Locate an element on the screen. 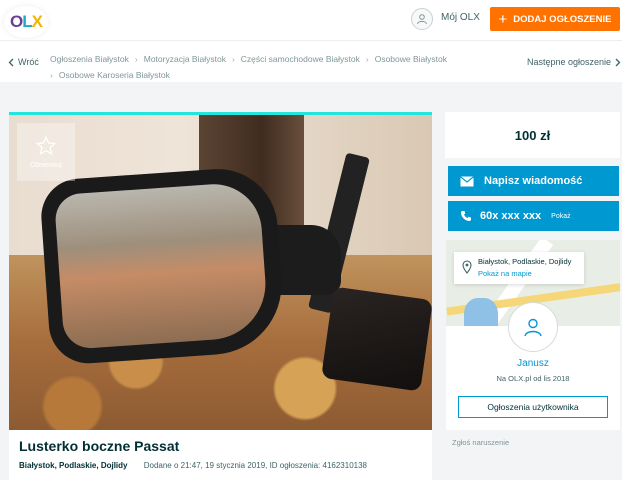 The width and height of the screenshot is (622, 480). send-message-button: Napisz wiadomość is located at coordinates (533, 181).